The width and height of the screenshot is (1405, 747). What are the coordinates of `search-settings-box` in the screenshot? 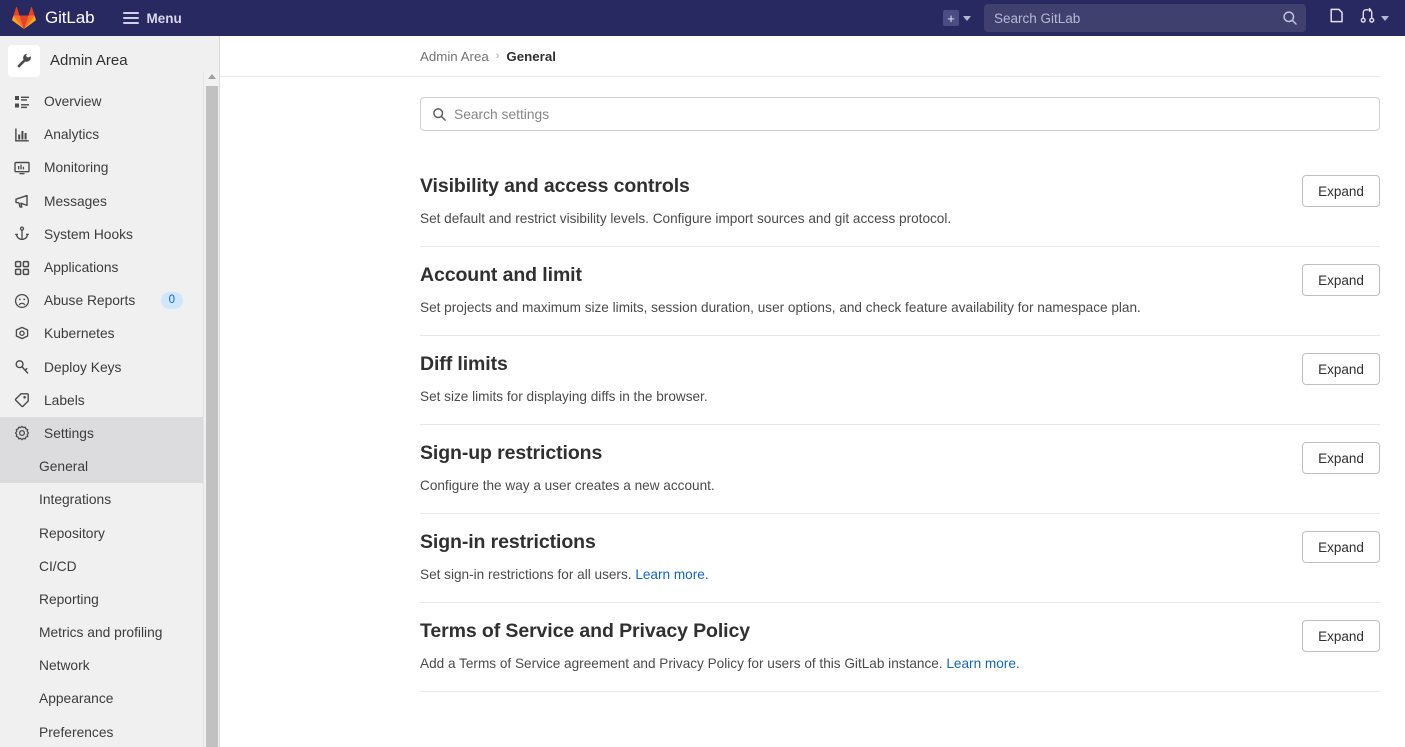 It's located at (900, 114).